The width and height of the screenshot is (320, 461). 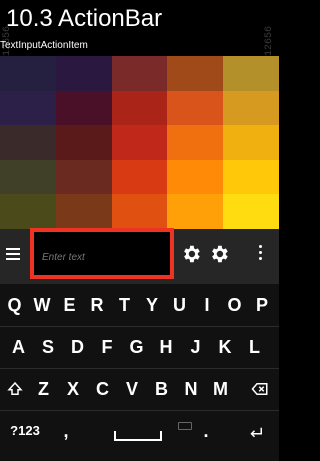 What do you see at coordinates (207, 305) in the screenshot?
I see `key-i: I` at bounding box center [207, 305].